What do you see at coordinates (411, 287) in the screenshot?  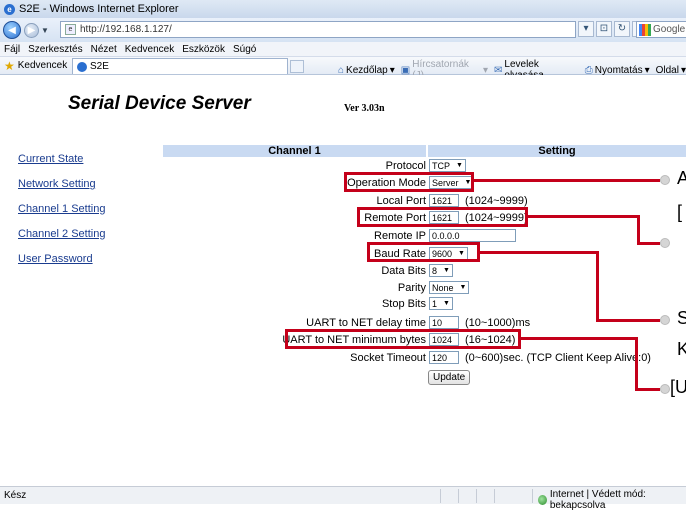 I see `parity-label: Parity` at bounding box center [411, 287].